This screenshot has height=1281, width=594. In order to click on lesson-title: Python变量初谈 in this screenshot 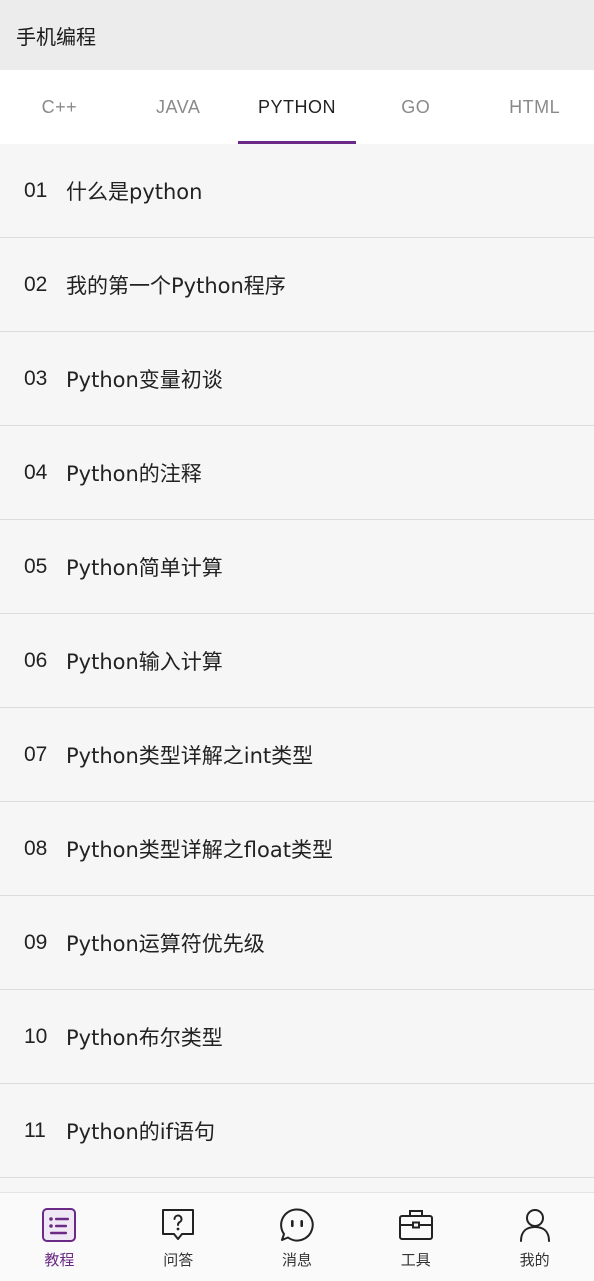, I will do `click(144, 379)`.